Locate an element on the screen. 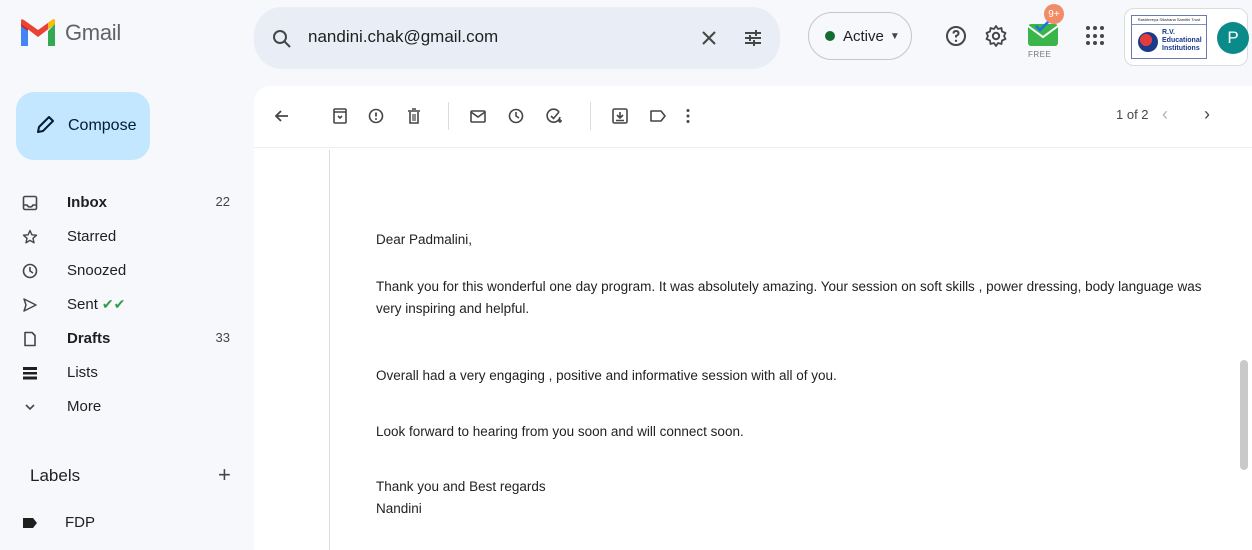 The width and height of the screenshot is (1252, 550). organization-emblem-icon is located at coordinates (1148, 42).